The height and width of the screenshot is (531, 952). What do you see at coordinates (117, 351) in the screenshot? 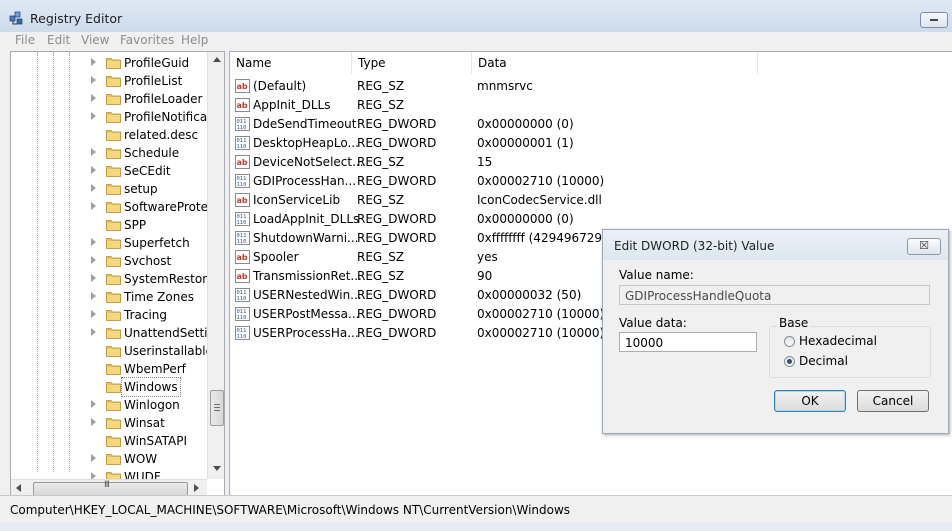
I see `tree-item: Userinstallable.c` at bounding box center [117, 351].